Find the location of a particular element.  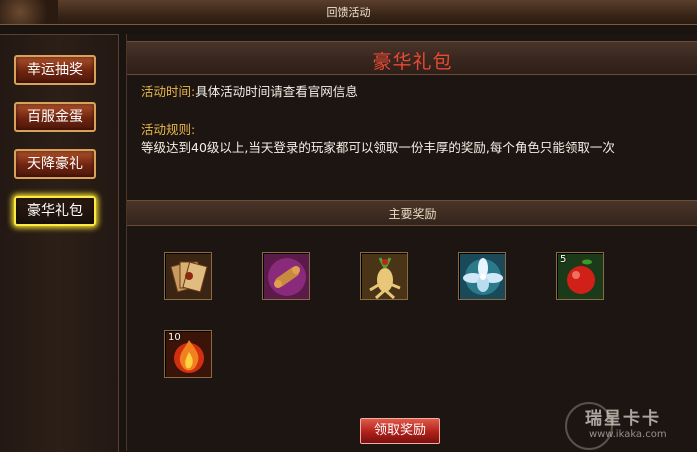

sidebar-item-golden-egg: 百服金蛋 is located at coordinates (55, 117).